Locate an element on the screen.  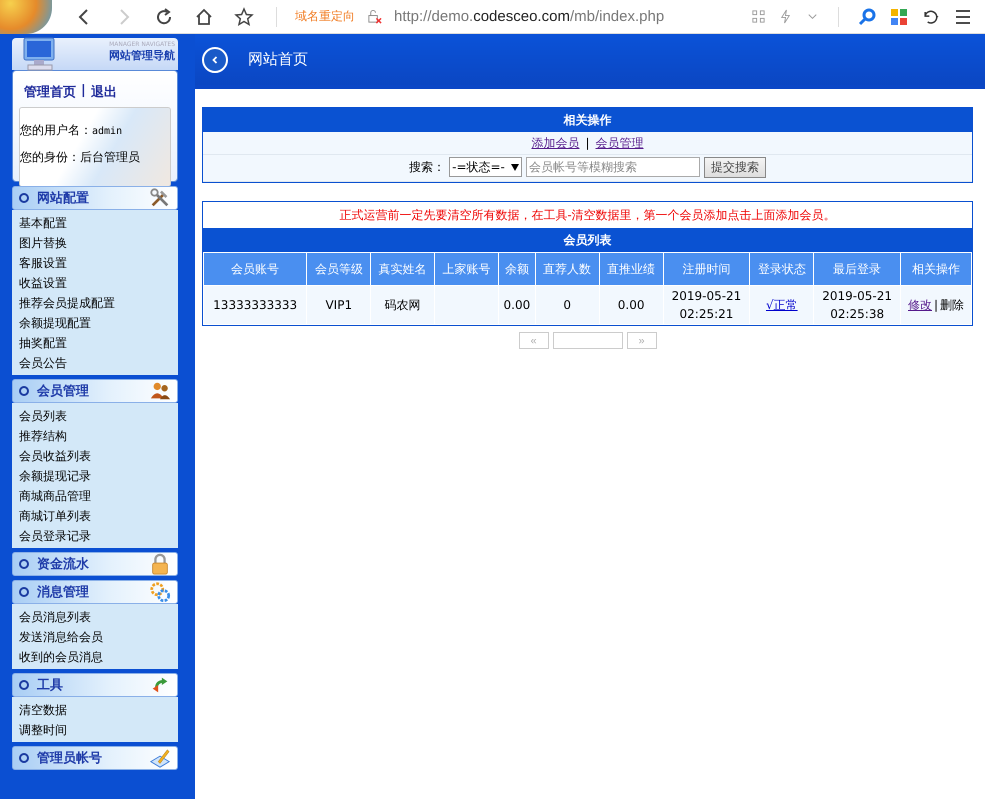
column-header: 直荐人数 is located at coordinates (567, 269).